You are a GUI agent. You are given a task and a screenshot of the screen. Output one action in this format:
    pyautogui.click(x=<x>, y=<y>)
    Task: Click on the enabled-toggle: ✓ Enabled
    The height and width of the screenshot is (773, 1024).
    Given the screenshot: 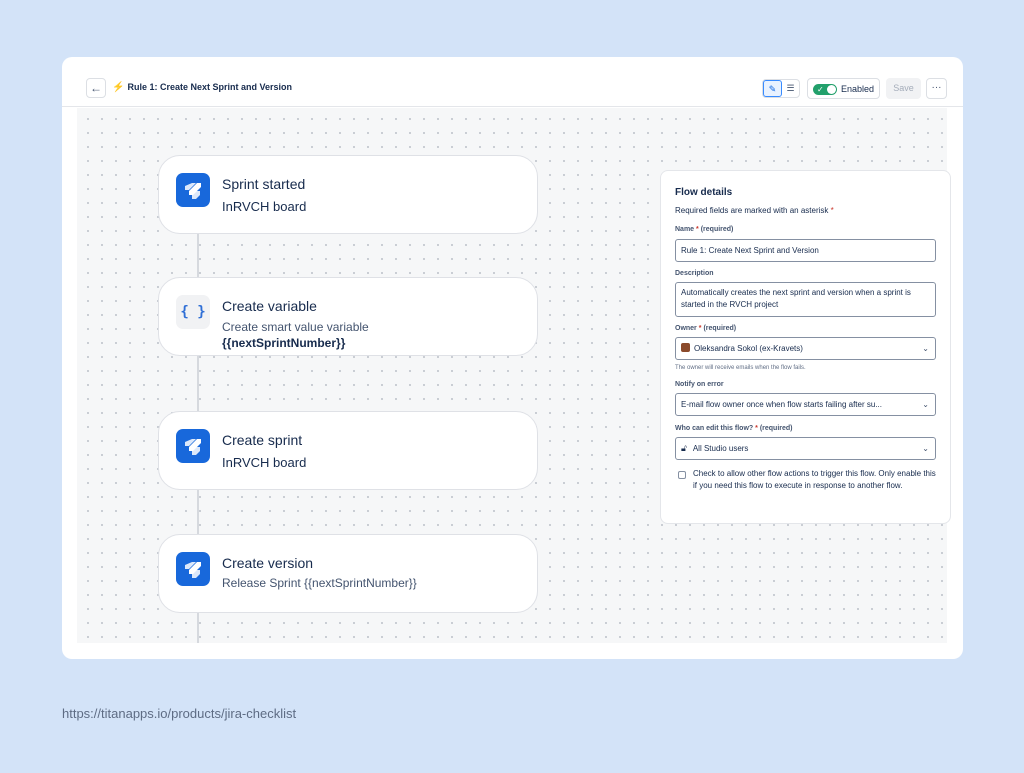 What is the action you would take?
    pyautogui.click(x=843, y=88)
    